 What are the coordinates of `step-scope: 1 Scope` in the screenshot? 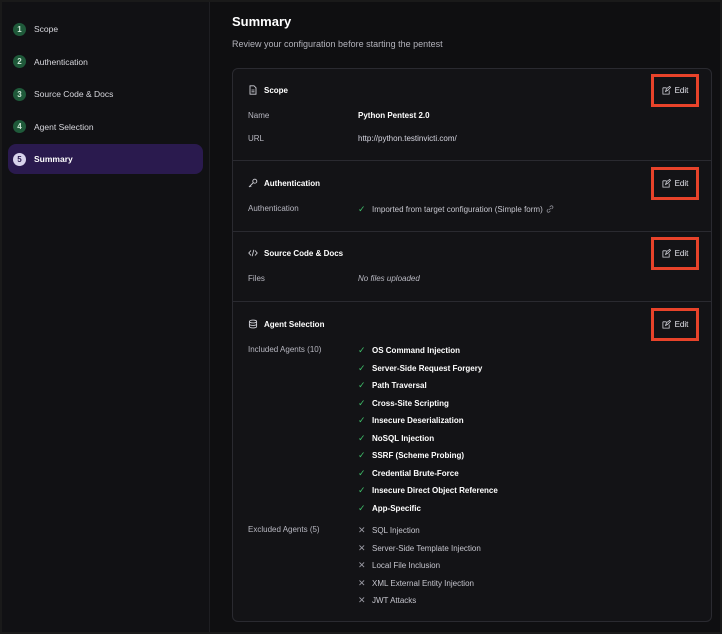 It's located at (105, 29).